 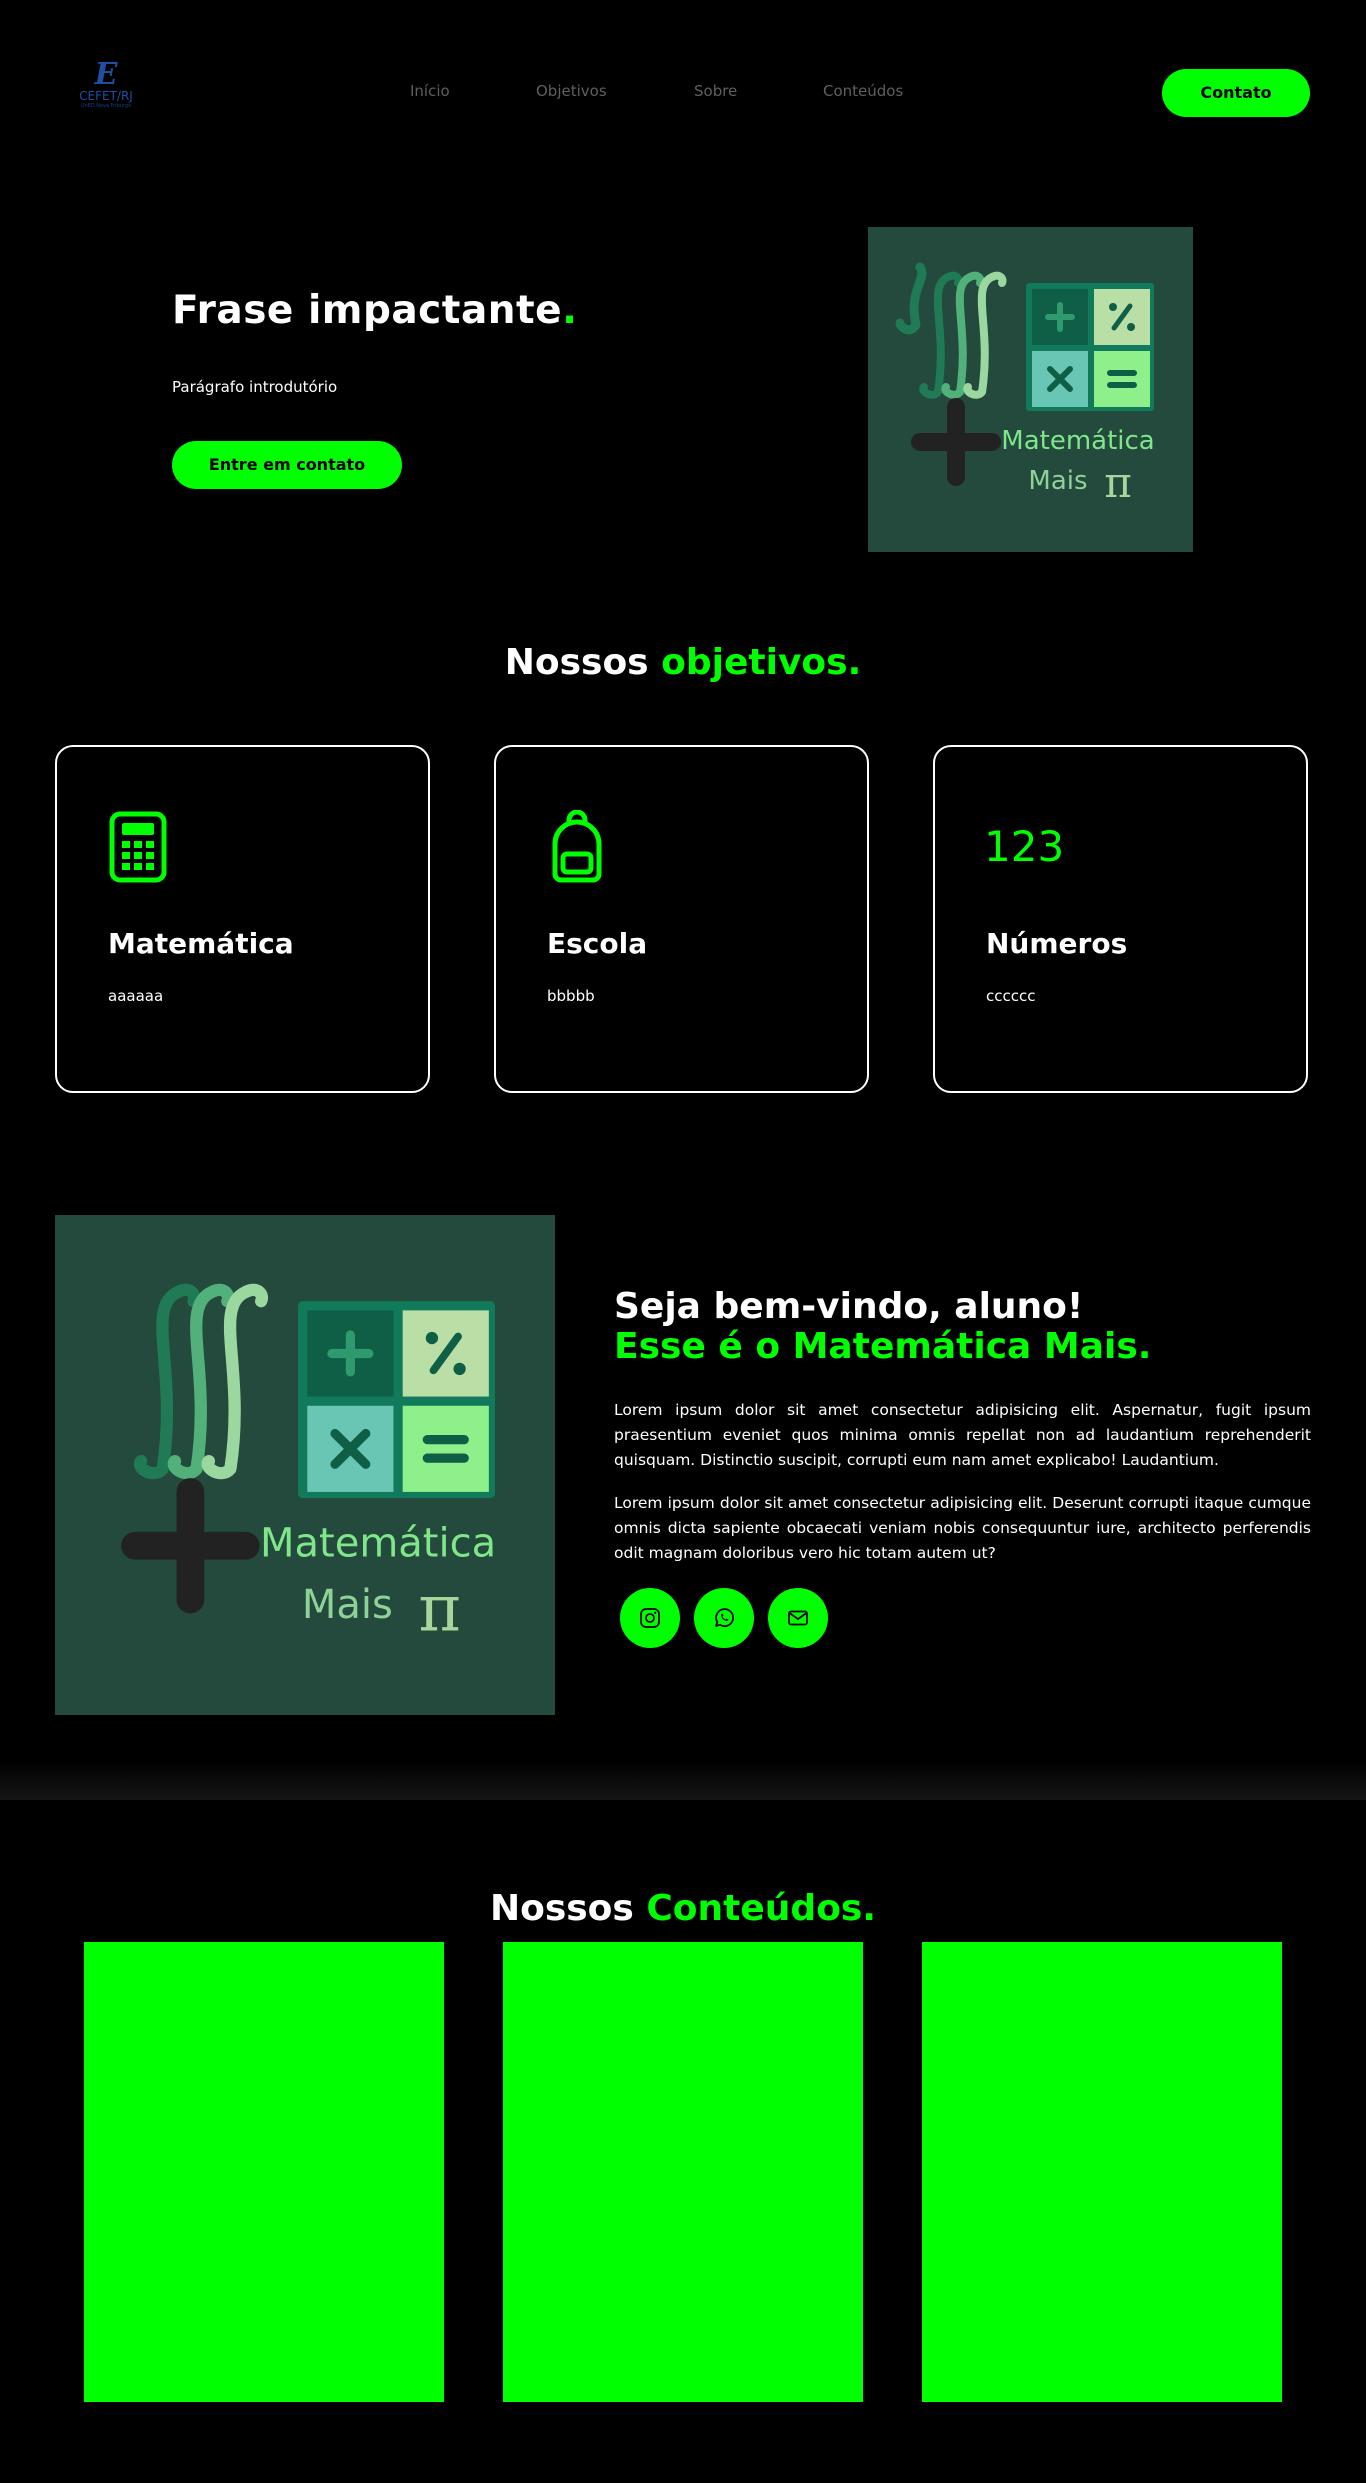 I want to click on card-text: cccccc, so click(x=1011, y=996).